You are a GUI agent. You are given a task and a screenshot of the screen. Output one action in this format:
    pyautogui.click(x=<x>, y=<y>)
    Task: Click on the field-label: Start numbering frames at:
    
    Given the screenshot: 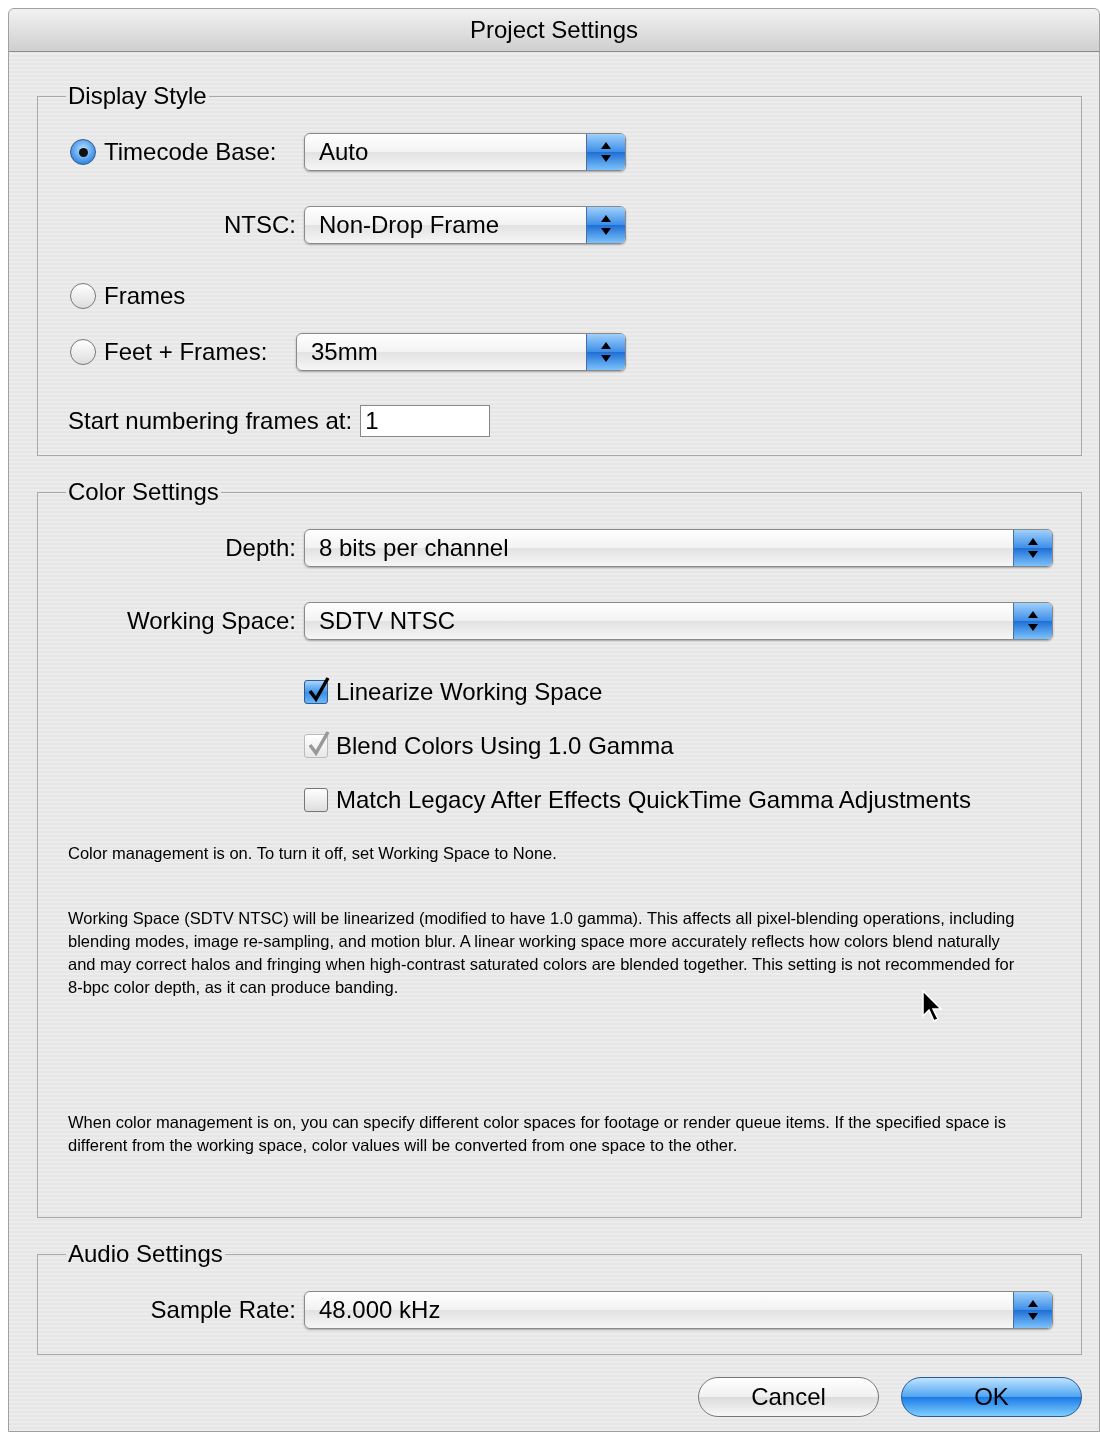 What is the action you would take?
    pyautogui.click(x=210, y=421)
    